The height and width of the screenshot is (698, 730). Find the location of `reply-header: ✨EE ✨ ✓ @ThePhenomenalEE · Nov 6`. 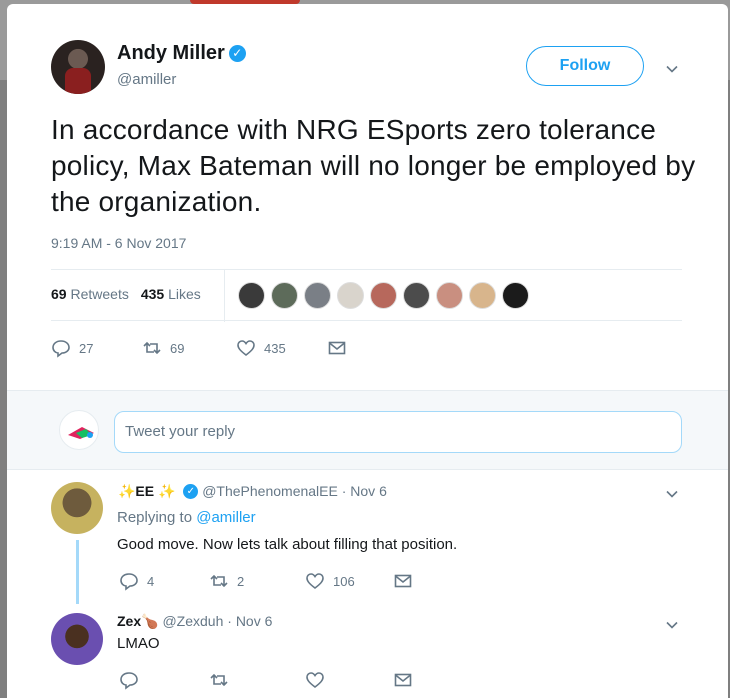

reply-header: ✨EE ✨ ✓ @ThePhenomenalEE · Nov 6 is located at coordinates (252, 491).